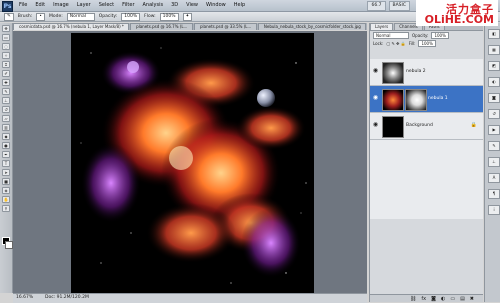 This screenshot has height=303, width=500. What do you see at coordinates (459, 19) in the screenshot?
I see `watermark-english: OLiHE.COM` at bounding box center [459, 19].